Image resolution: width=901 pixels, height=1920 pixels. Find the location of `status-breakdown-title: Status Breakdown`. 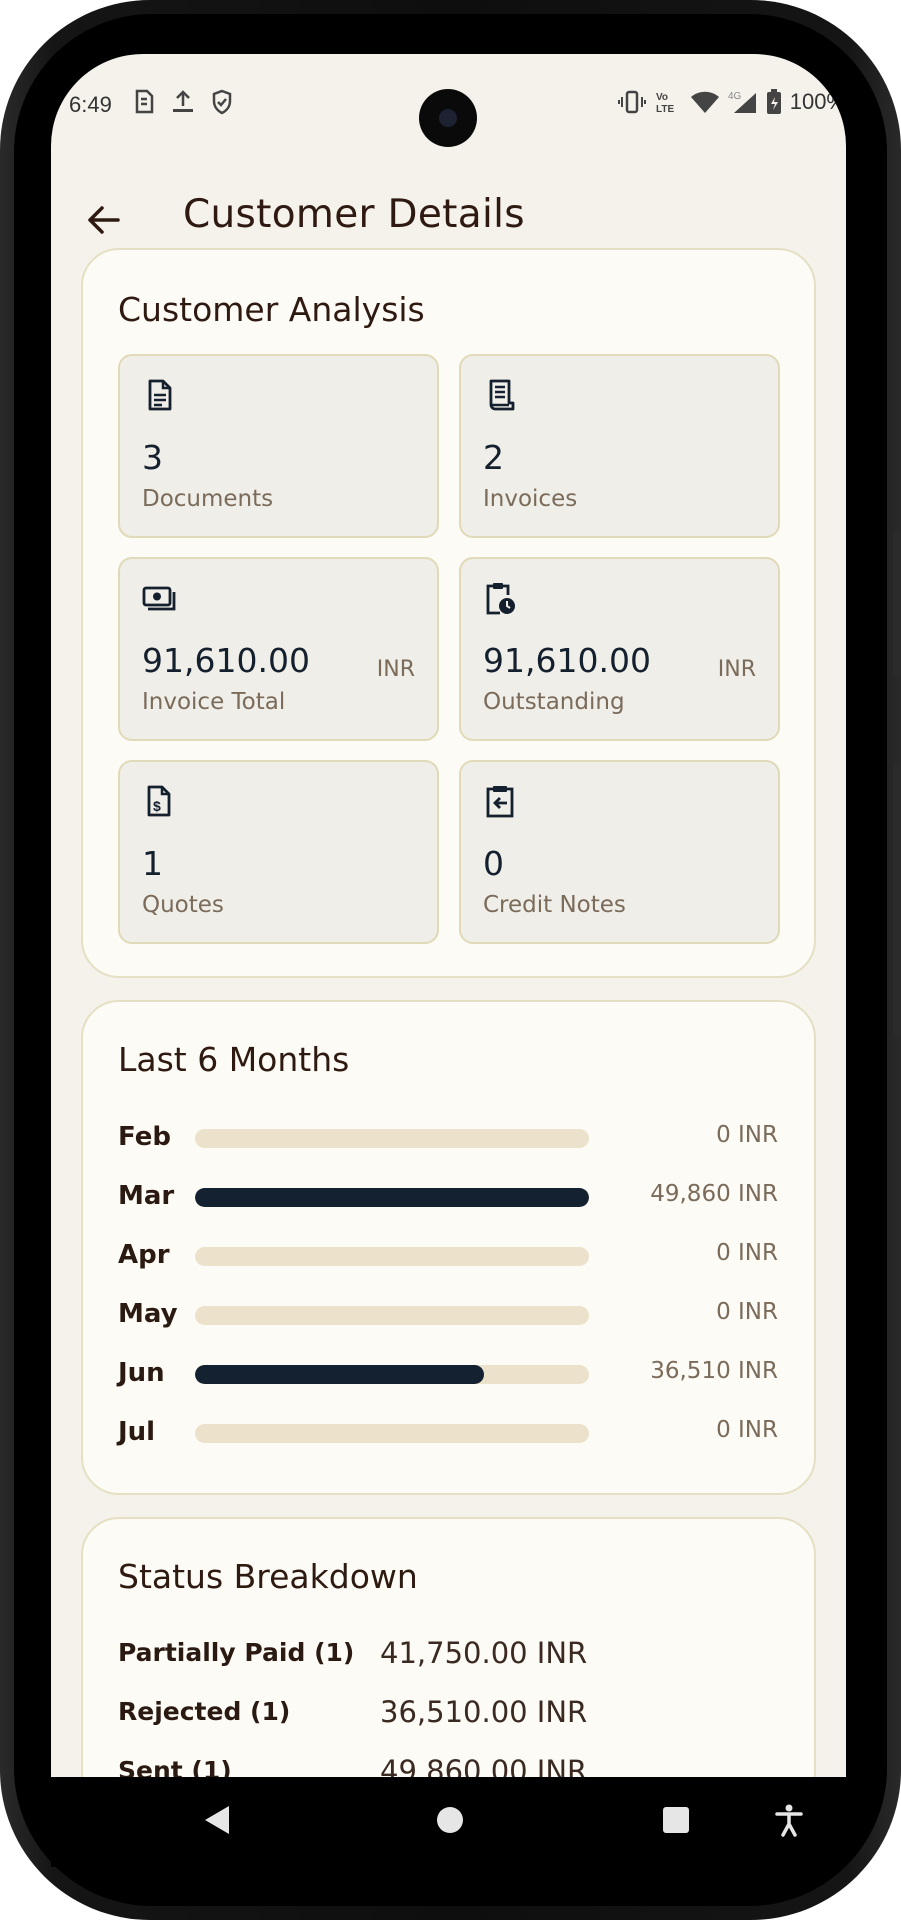

status-breakdown-title: Status Breakdown is located at coordinates (268, 1576).